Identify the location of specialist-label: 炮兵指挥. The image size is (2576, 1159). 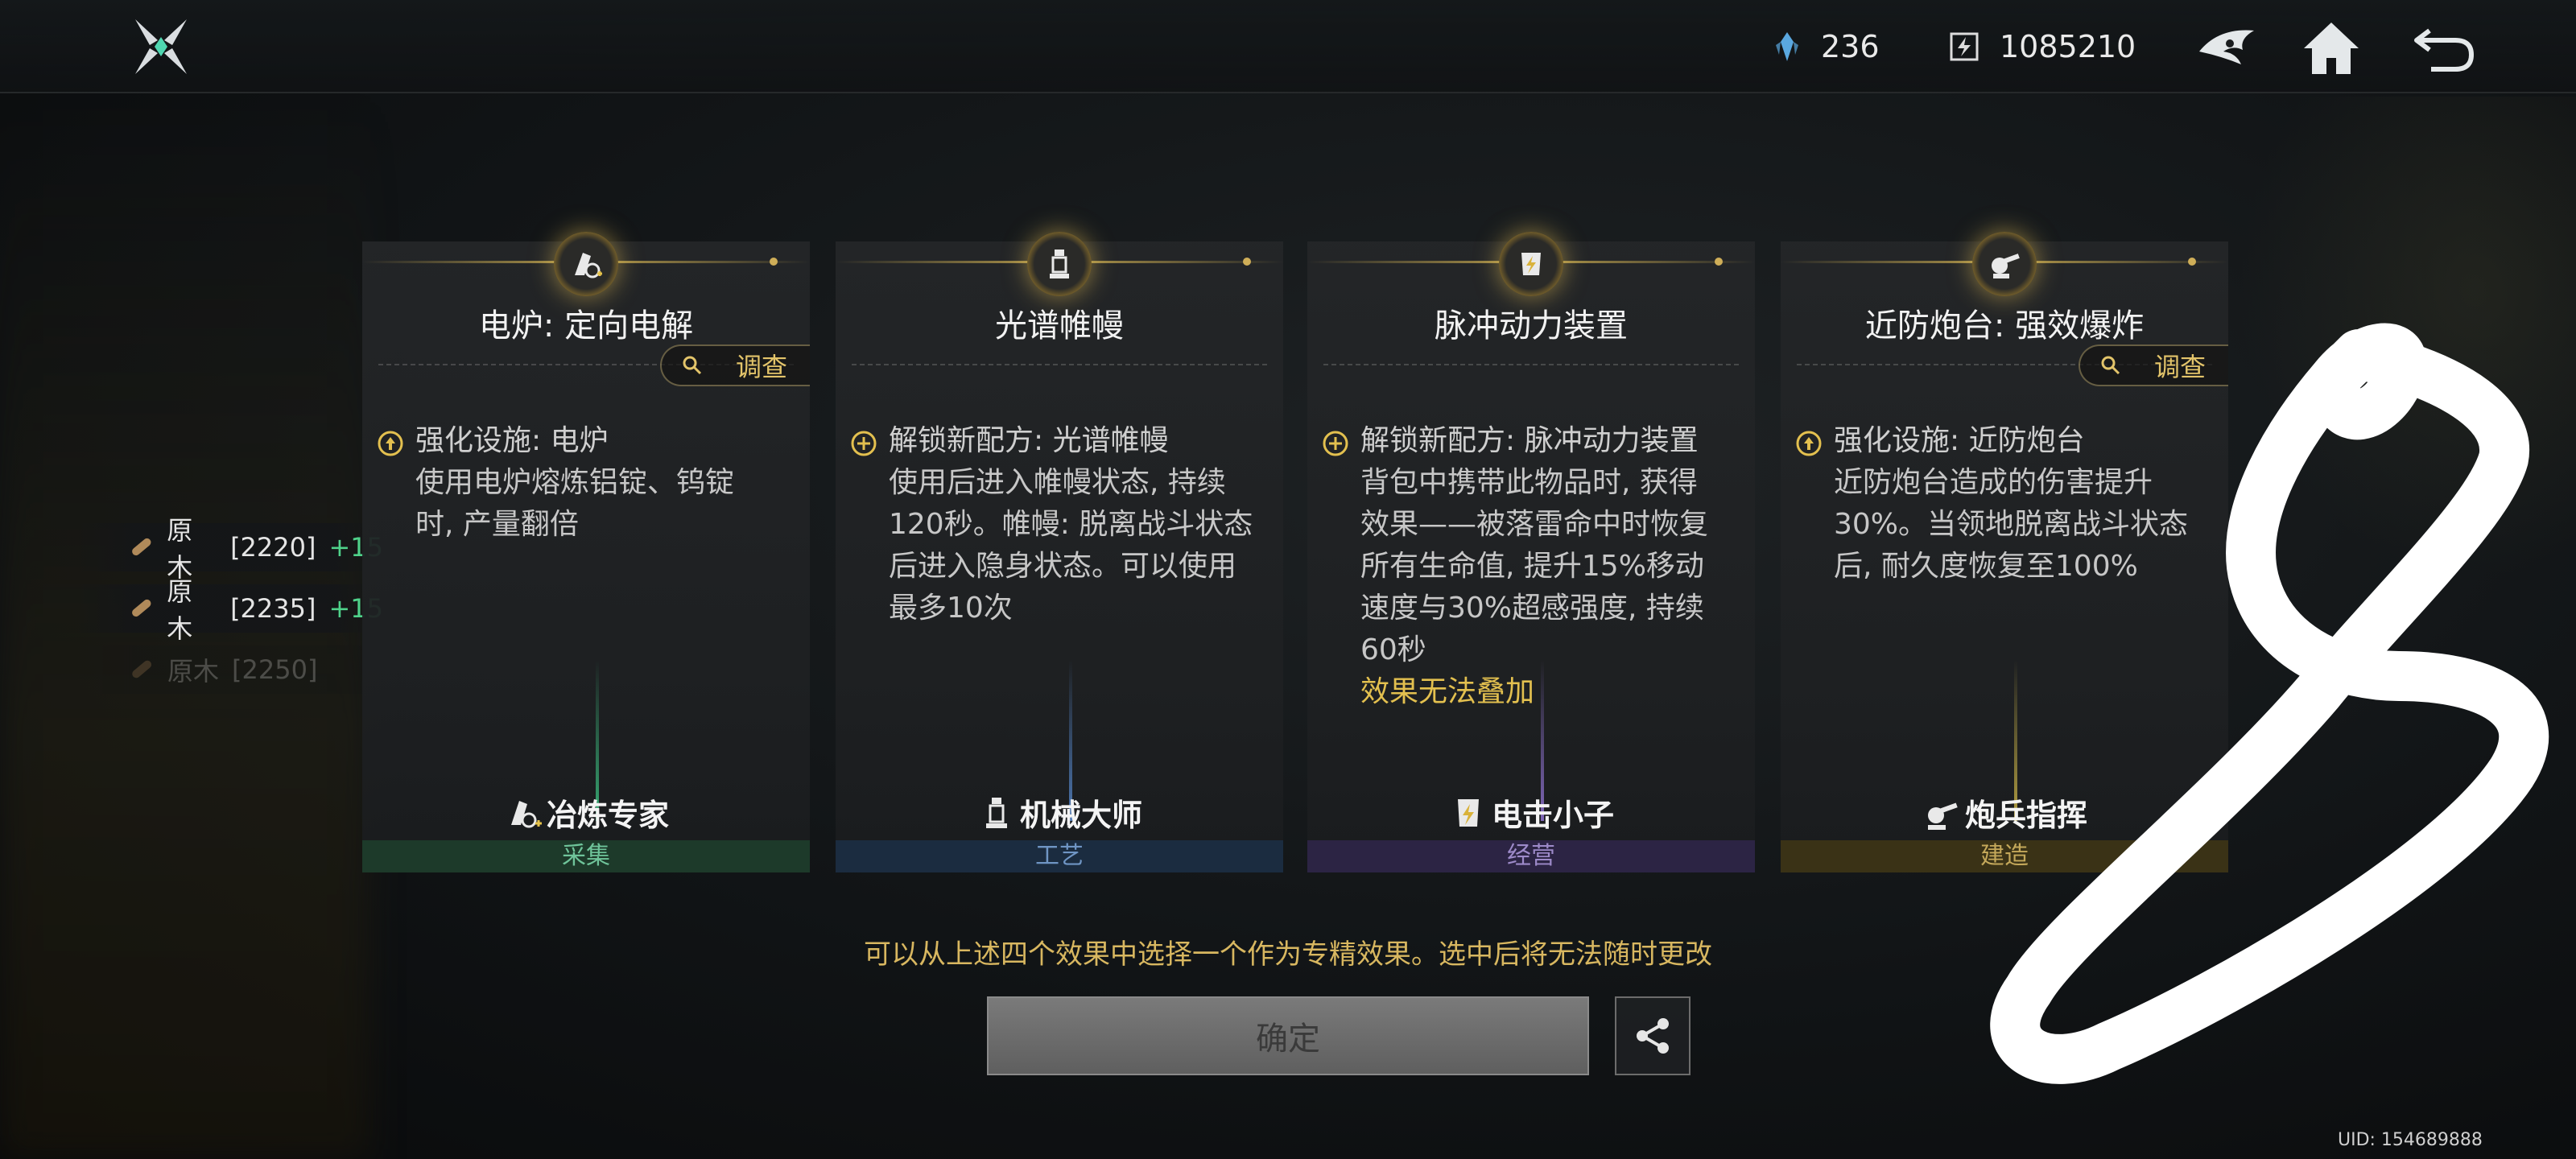
(2025, 815).